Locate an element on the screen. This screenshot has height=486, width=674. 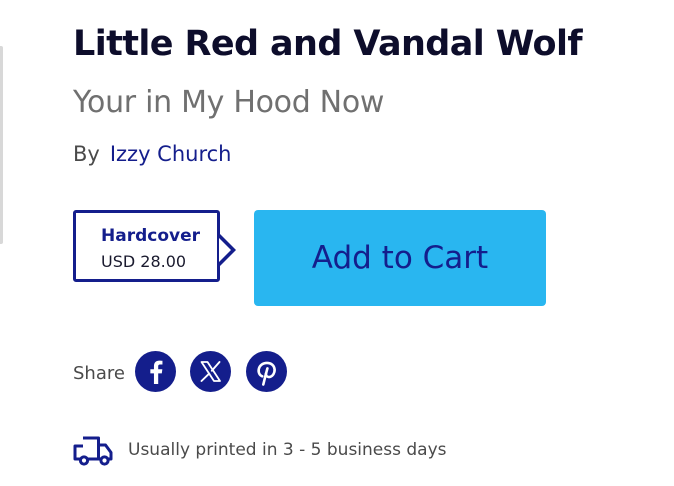
add-to-cart-button: Add to Cart is located at coordinates (400, 258).